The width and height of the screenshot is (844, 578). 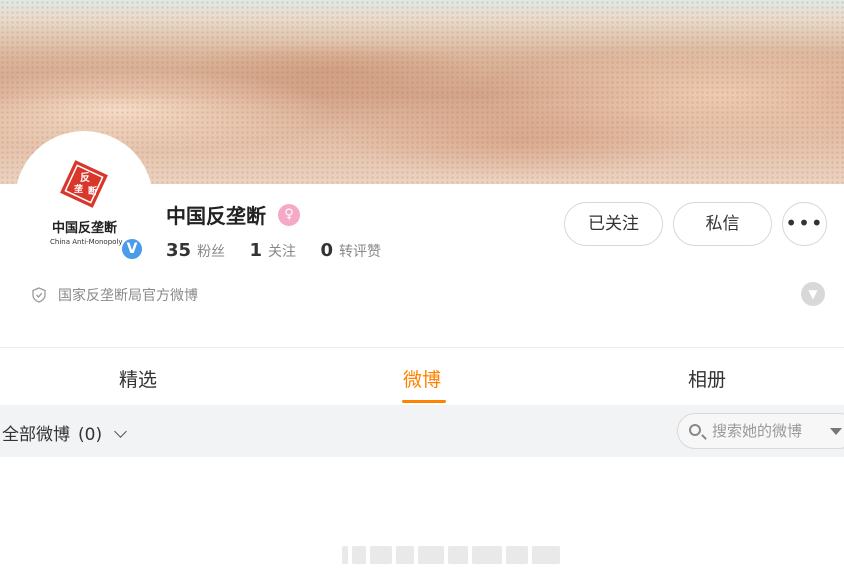 I want to click on stat-followers: 35 粉丝, so click(x=196, y=250).